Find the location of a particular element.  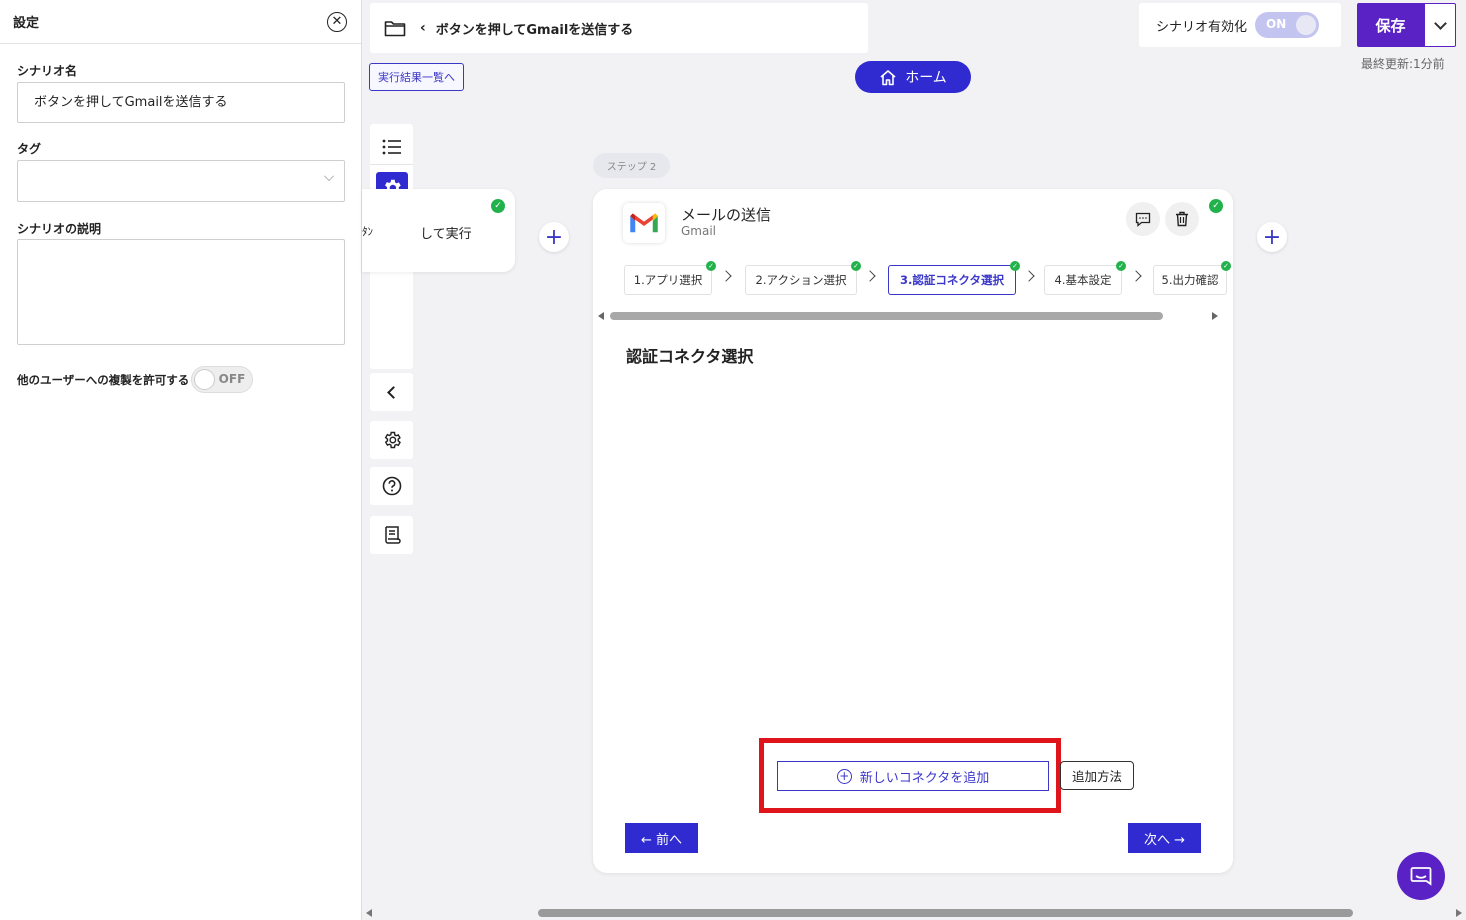

chat-support-button is located at coordinates (1421, 876).